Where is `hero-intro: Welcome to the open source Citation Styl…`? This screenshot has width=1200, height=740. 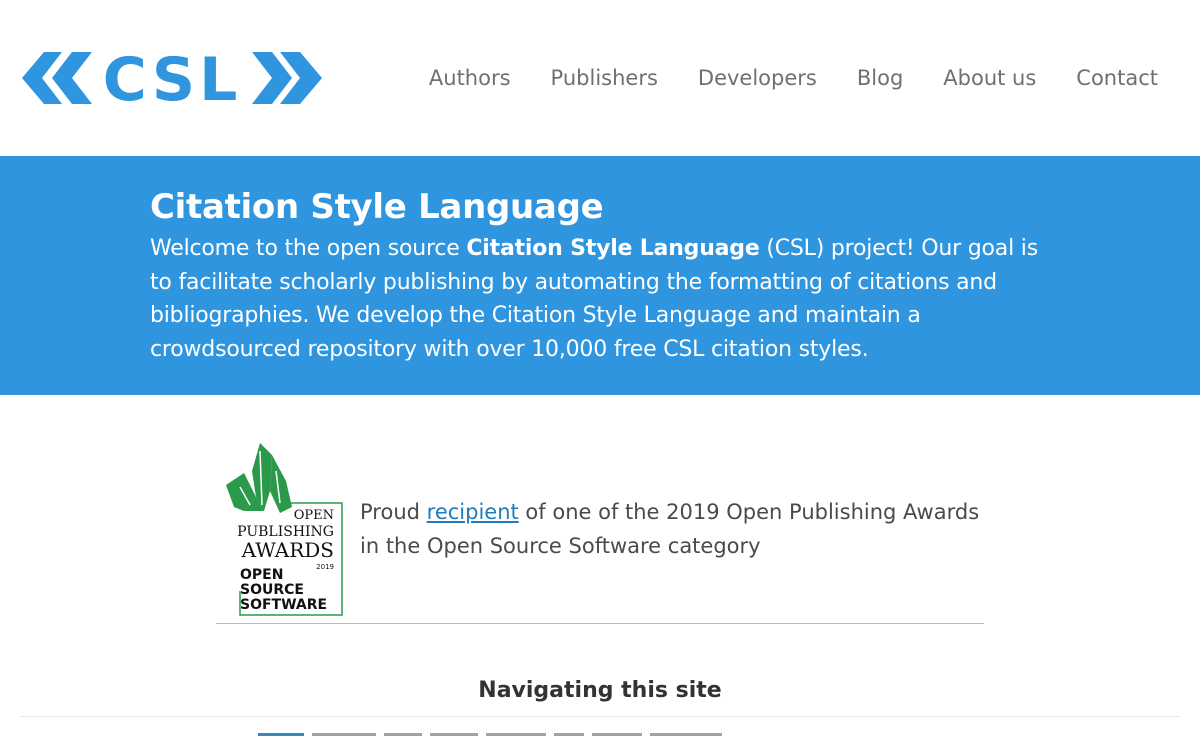 hero-intro: Welcome to the open source Citation Styl… is located at coordinates (600, 299).